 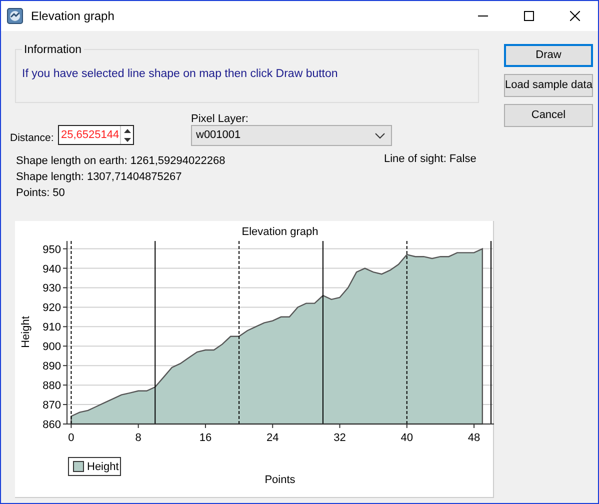 What do you see at coordinates (380, 135) in the screenshot?
I see `chevron-icon` at bounding box center [380, 135].